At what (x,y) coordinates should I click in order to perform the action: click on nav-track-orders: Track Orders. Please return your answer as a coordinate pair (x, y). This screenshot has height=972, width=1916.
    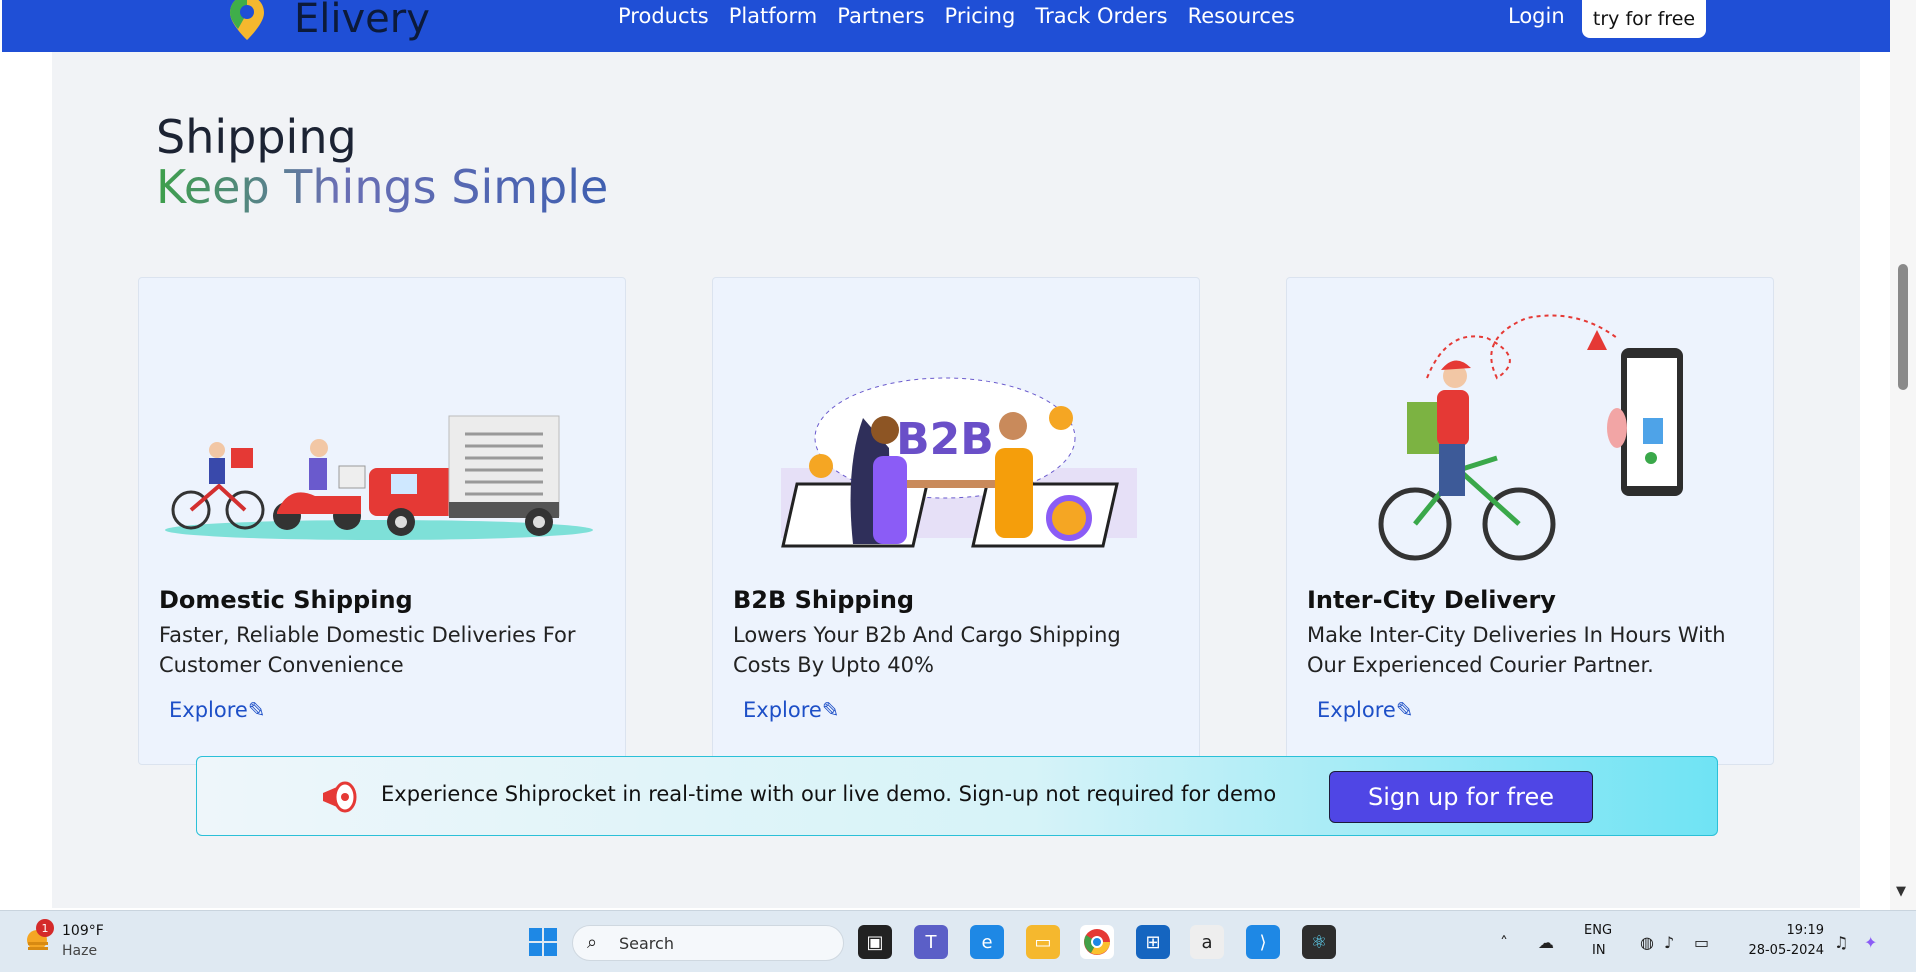
    Looking at the image, I should click on (1101, 16).